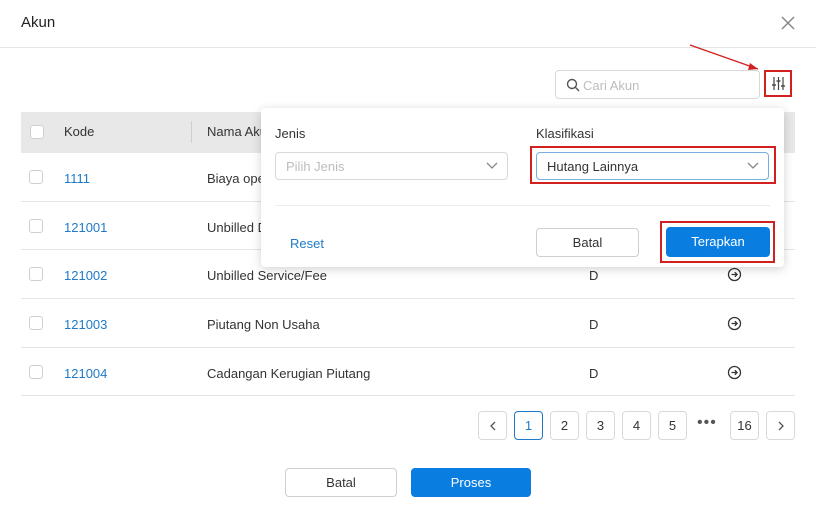  What do you see at coordinates (191, 132) in the screenshot?
I see `column-divider` at bounding box center [191, 132].